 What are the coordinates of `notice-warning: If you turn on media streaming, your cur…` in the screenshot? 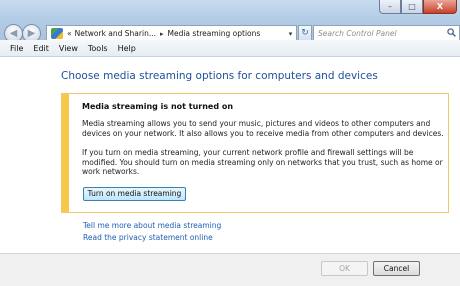 It's located at (262, 162).